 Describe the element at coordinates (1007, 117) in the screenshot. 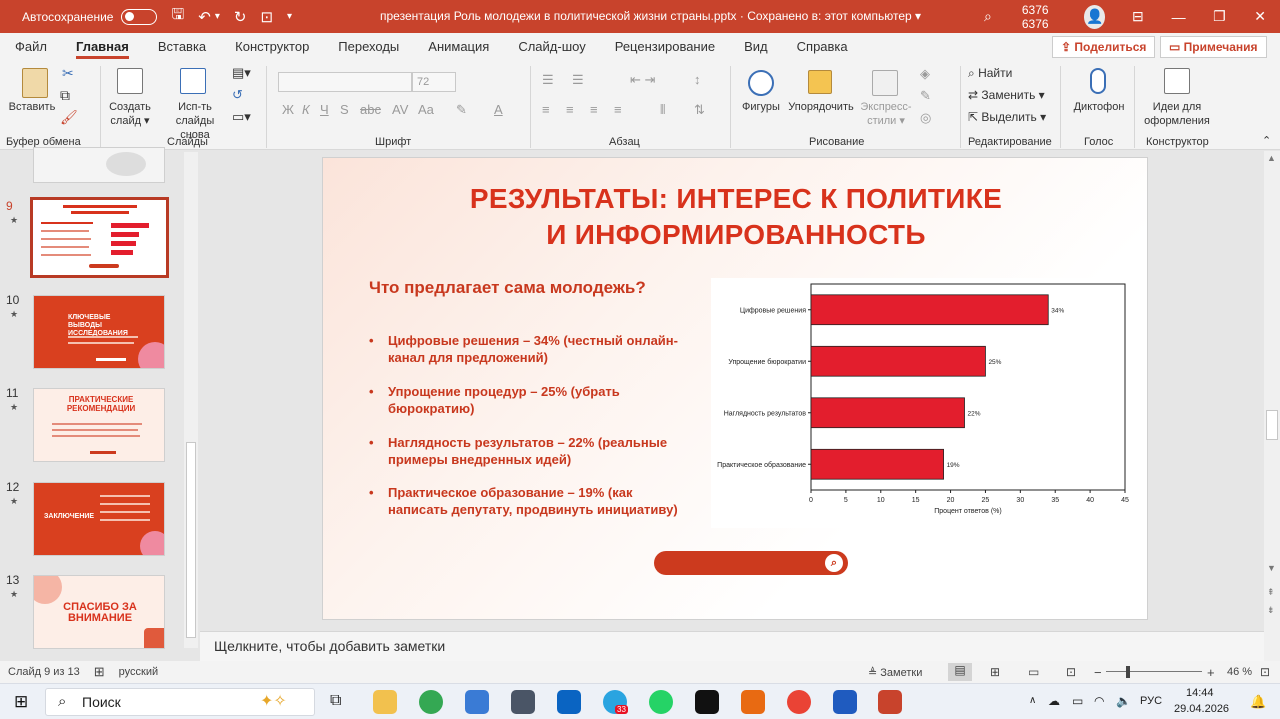

I see `select-button: ⇱ Выделить ▾` at that location.